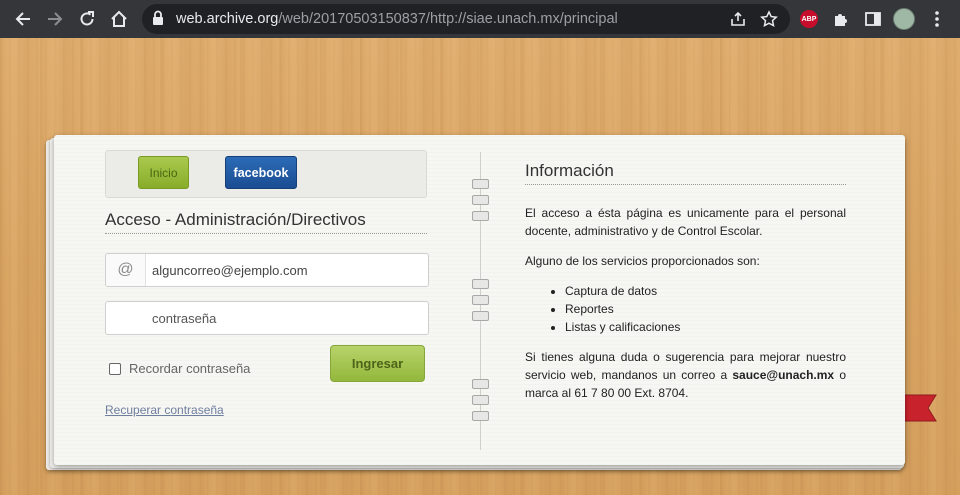  What do you see at coordinates (937, 19) in the screenshot?
I see `menu-kebab-icon` at bounding box center [937, 19].